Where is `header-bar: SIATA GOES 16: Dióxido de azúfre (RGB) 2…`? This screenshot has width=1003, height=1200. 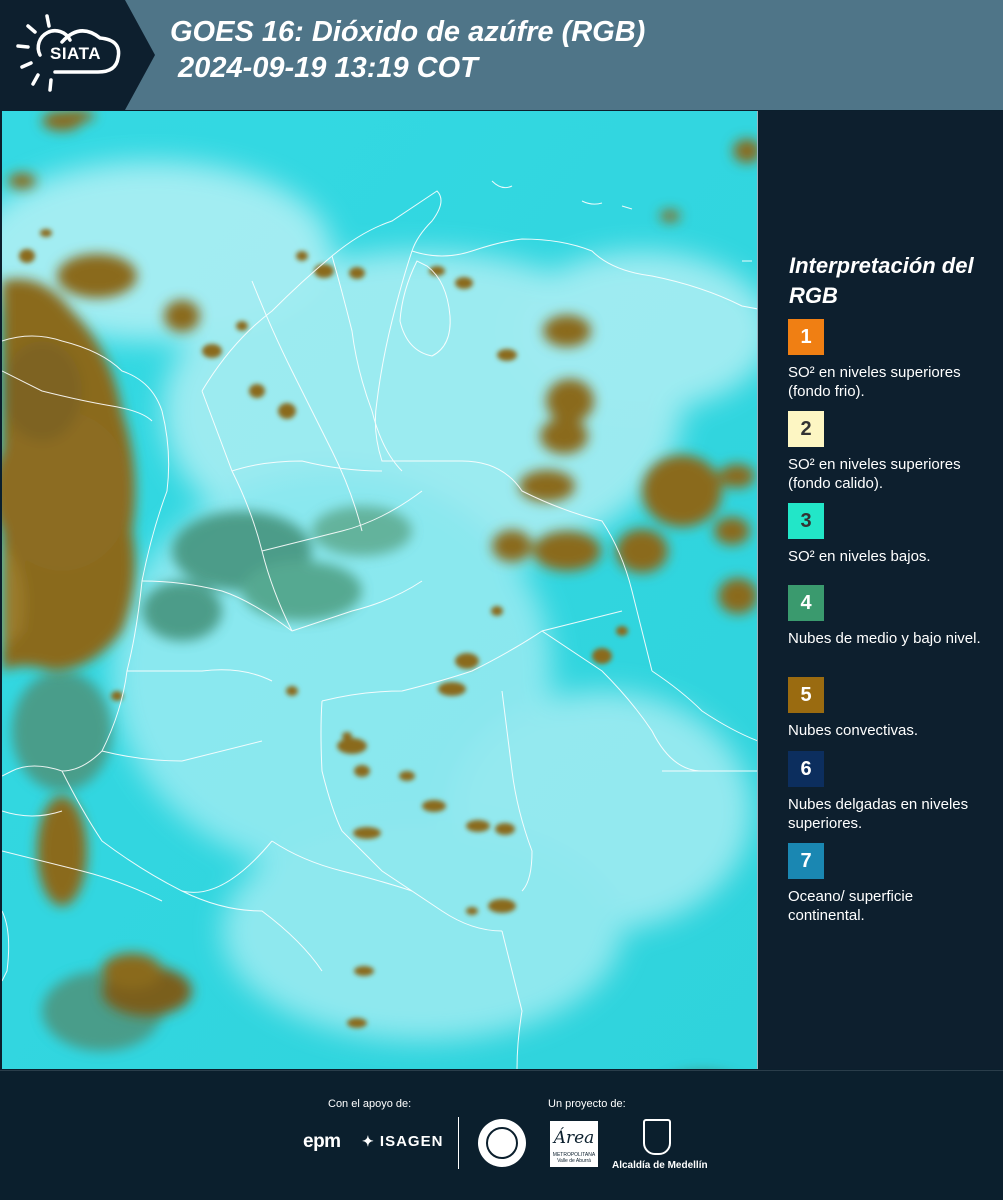 header-bar: SIATA GOES 16: Dióxido de azúfre (RGB) 2… is located at coordinates (501, 55).